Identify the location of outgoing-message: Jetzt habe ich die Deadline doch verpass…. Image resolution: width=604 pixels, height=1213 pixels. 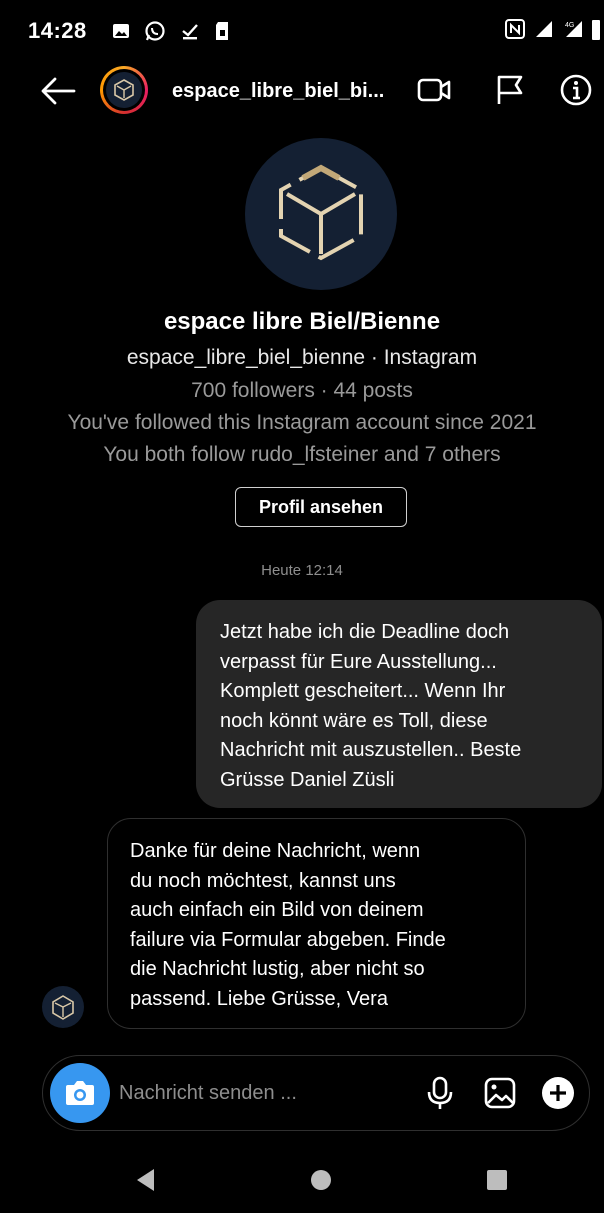
(399, 704).